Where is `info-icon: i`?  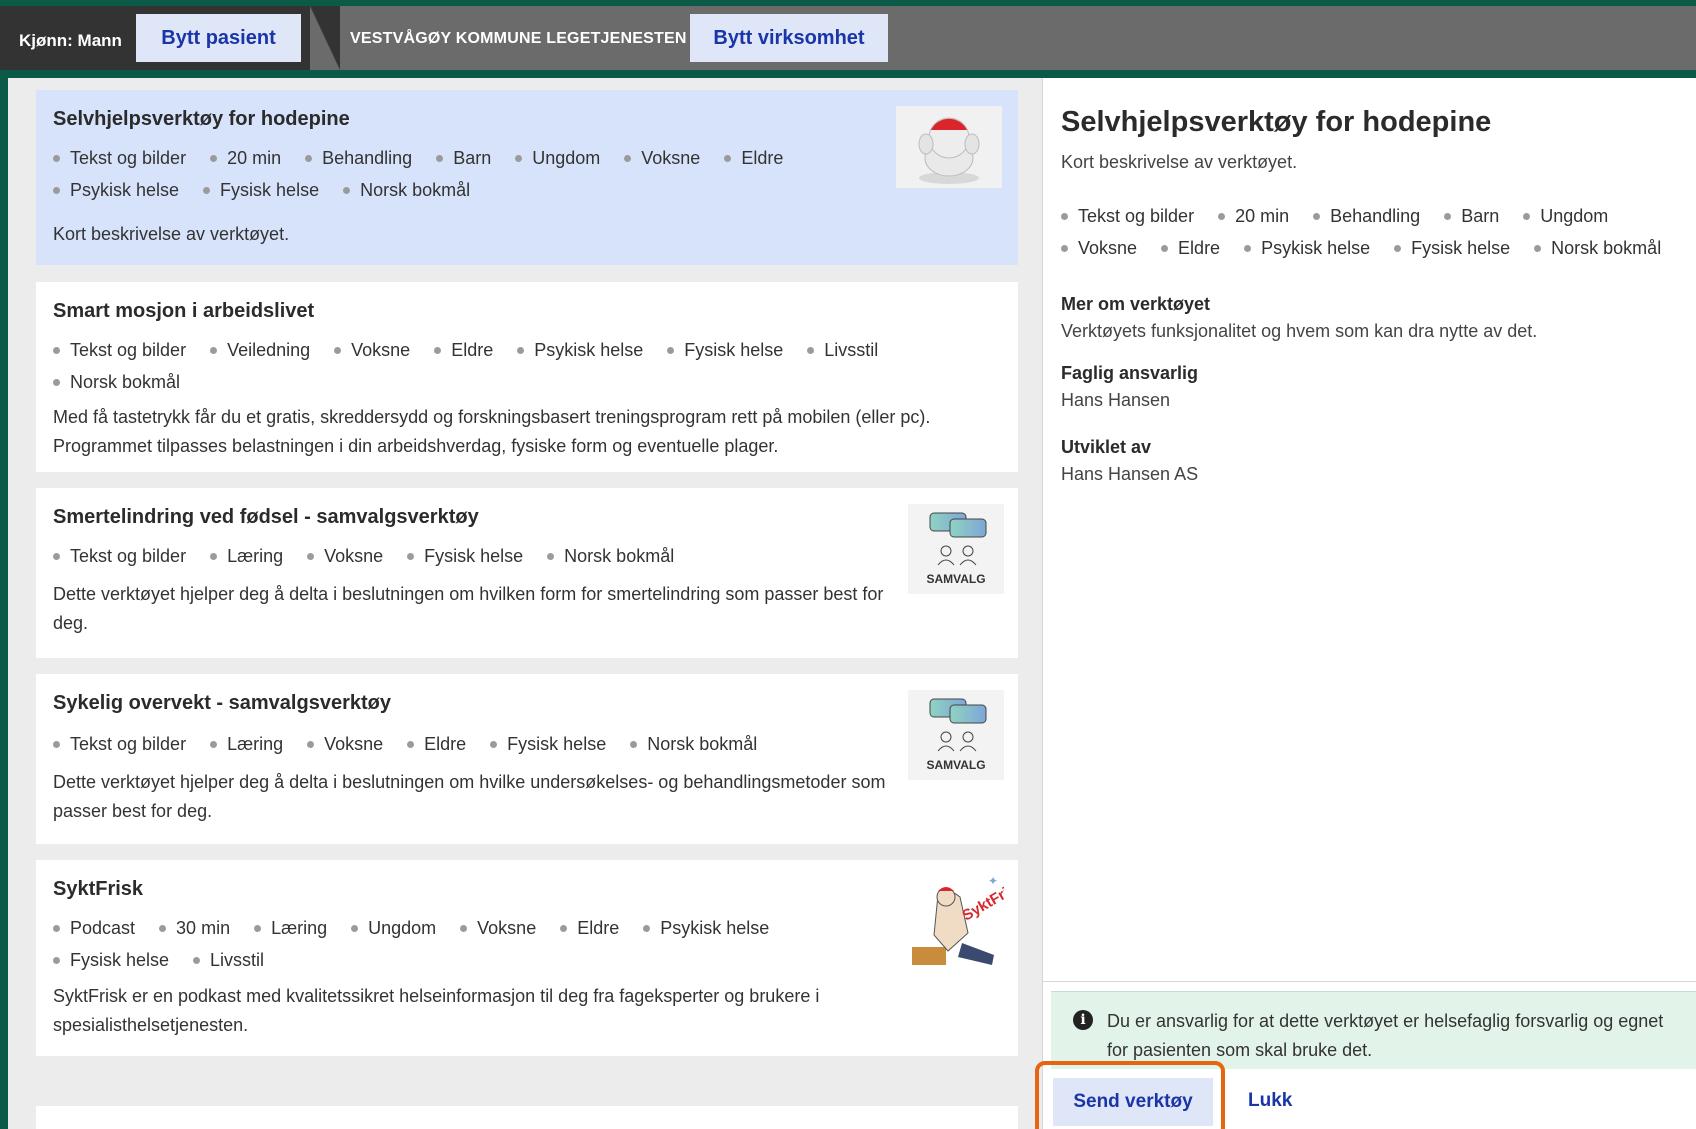
info-icon: i is located at coordinates (1083, 1020).